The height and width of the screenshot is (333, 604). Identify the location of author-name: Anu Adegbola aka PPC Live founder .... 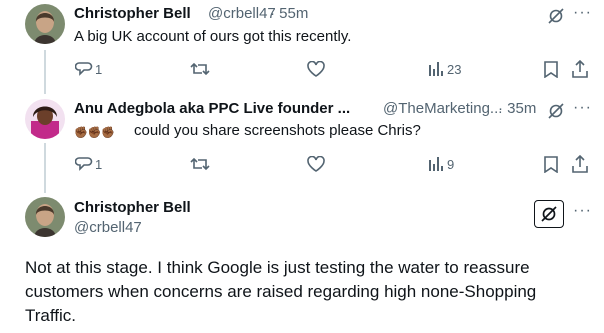
(212, 108).